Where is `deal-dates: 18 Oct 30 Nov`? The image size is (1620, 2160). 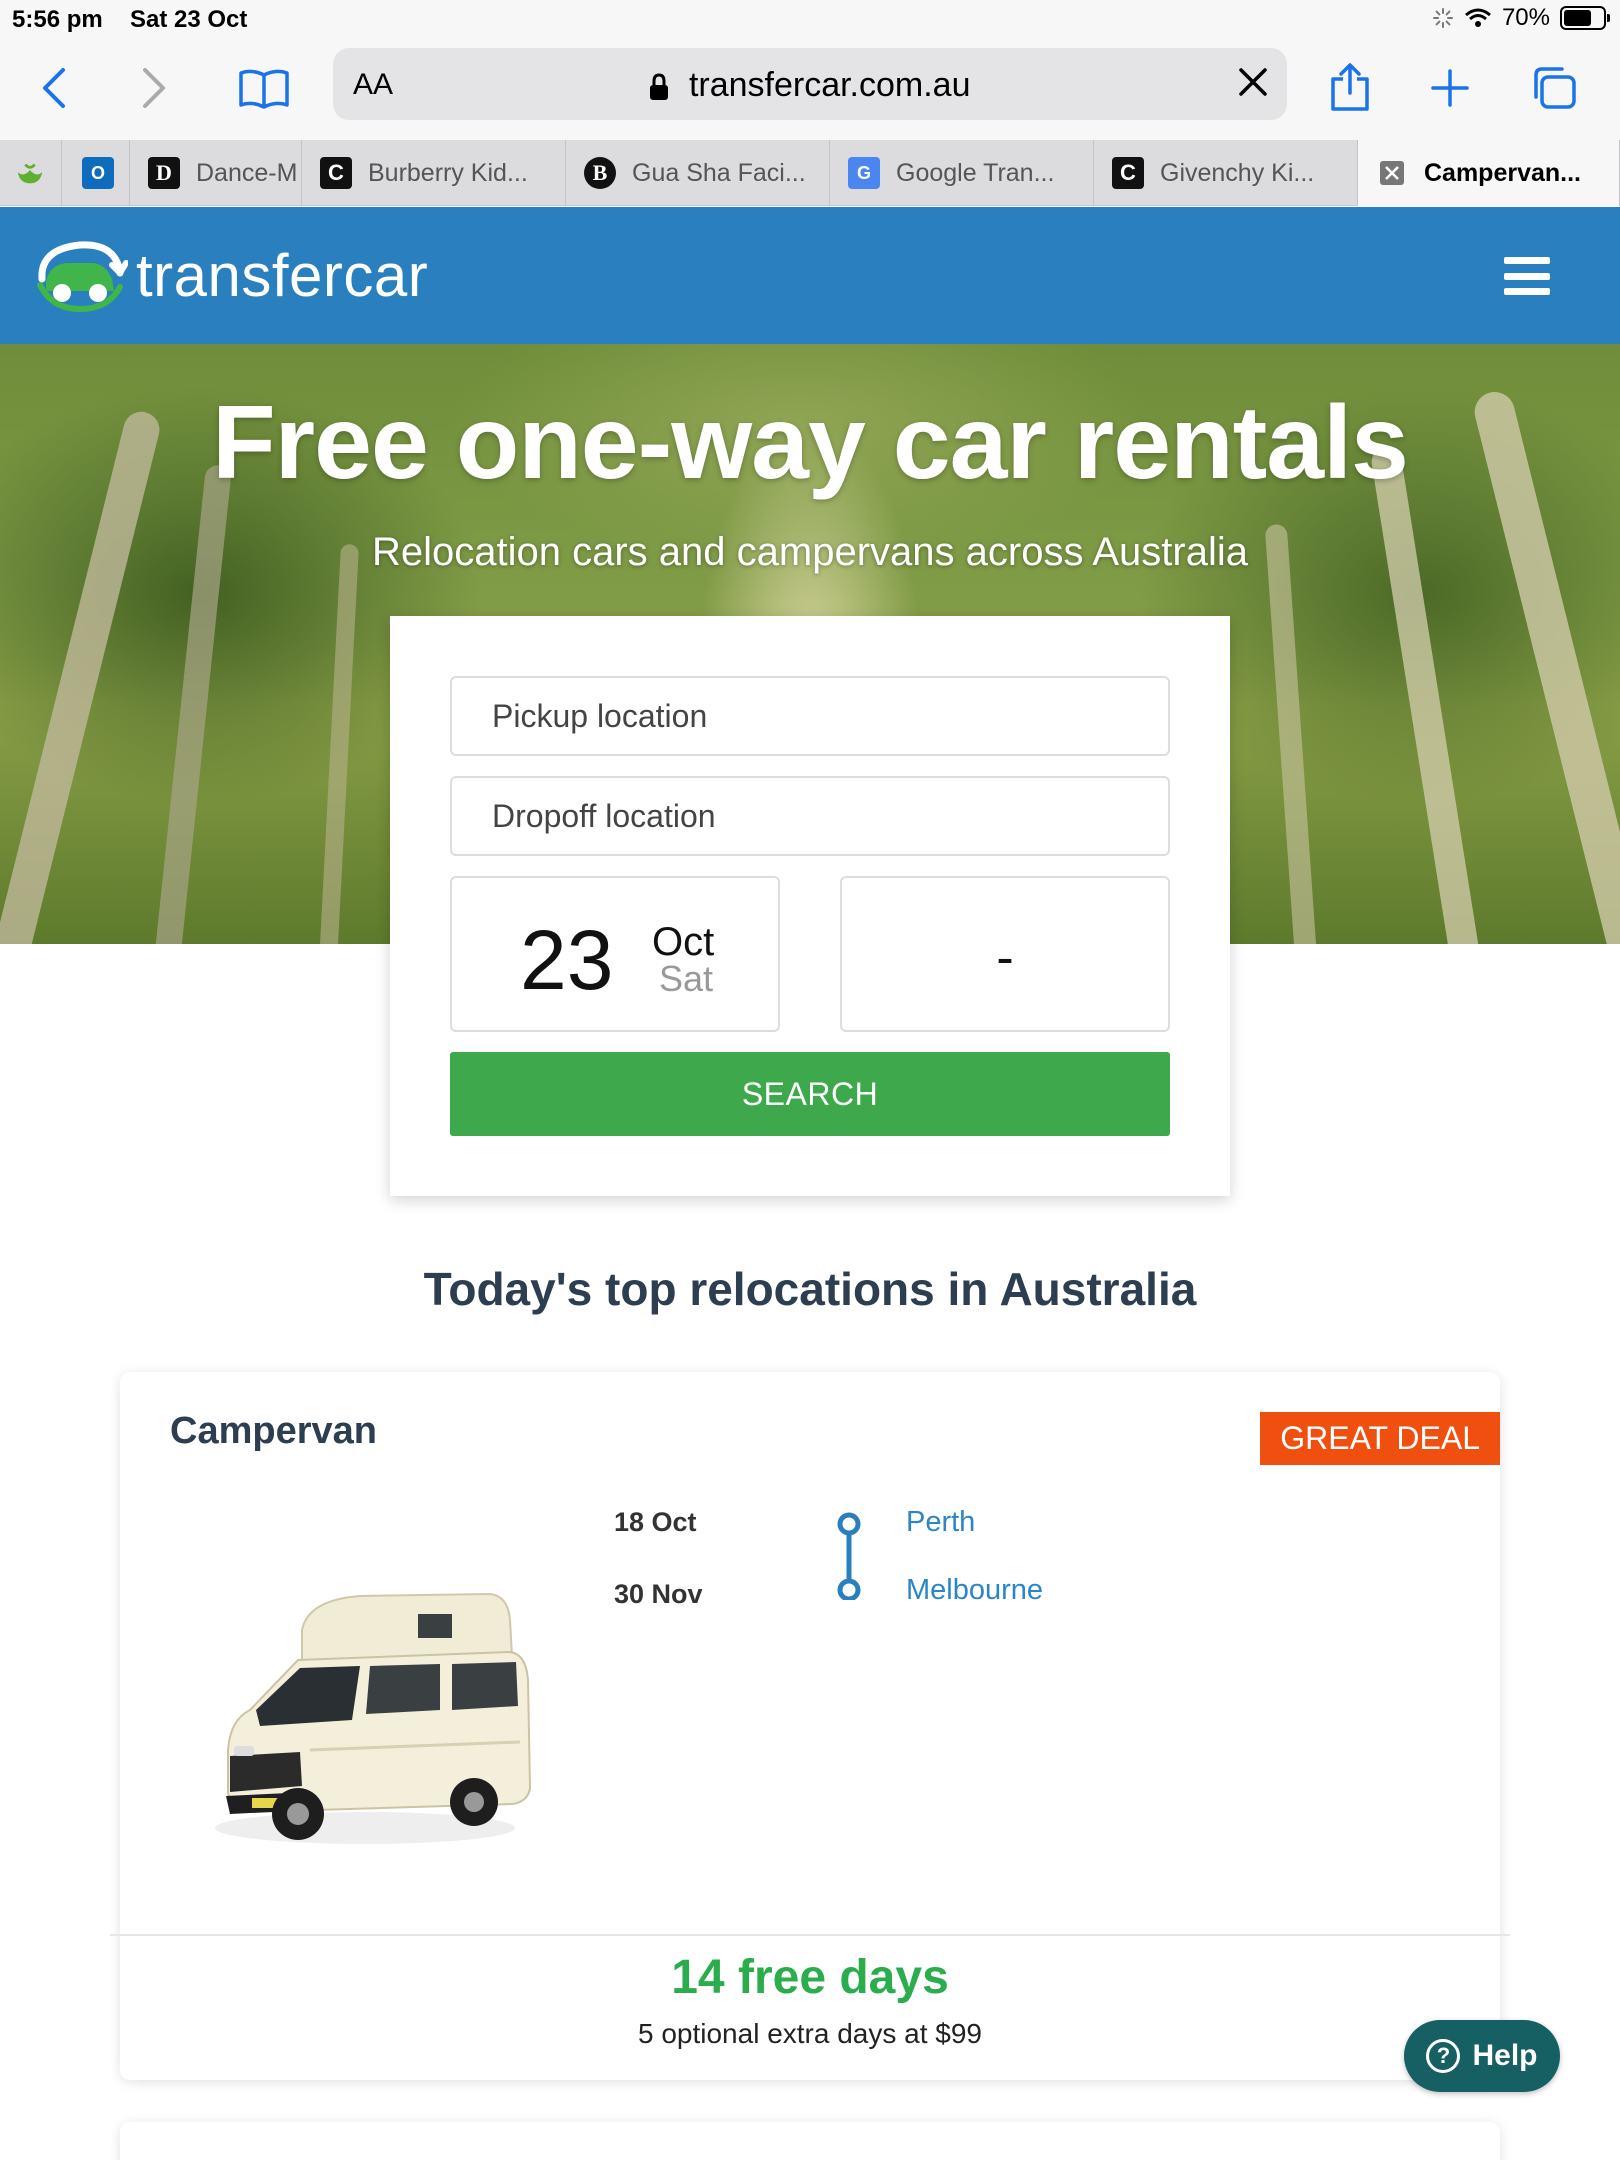 deal-dates: 18 Oct 30 Nov is located at coordinates (658, 1579).